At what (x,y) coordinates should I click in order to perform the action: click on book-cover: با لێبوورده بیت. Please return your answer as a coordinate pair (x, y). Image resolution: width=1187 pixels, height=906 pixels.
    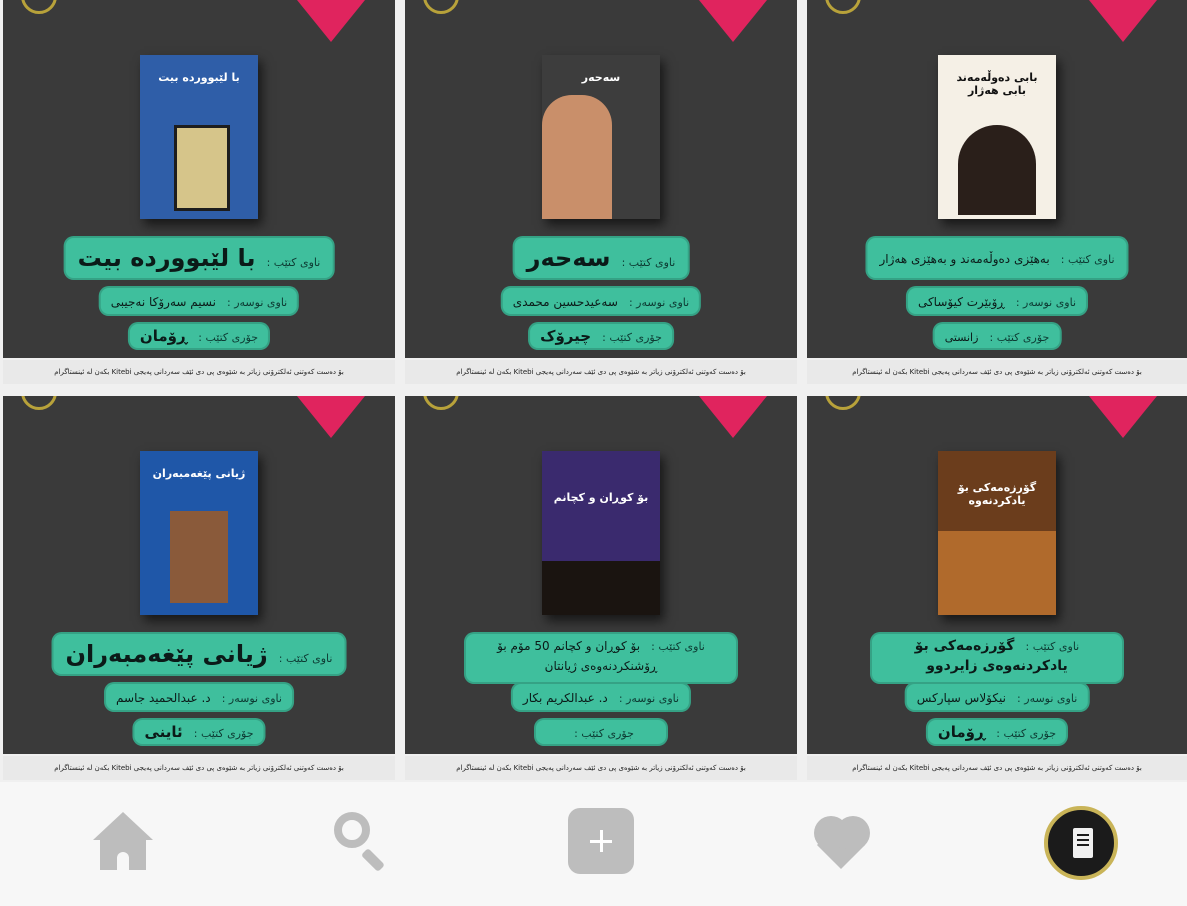
    Looking at the image, I should click on (199, 137).